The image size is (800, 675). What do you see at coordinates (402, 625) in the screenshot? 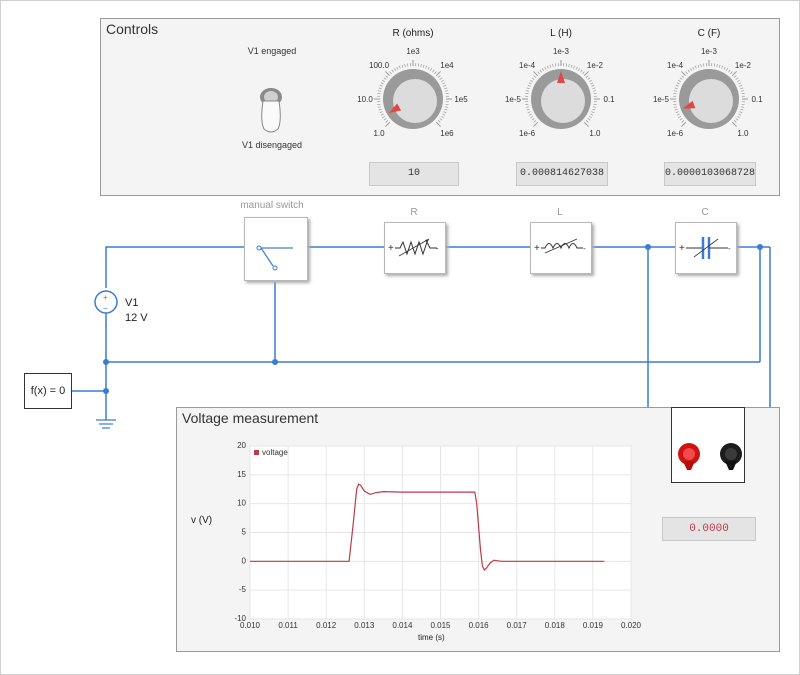
I see `x-tick-label: 0.014` at bounding box center [402, 625].